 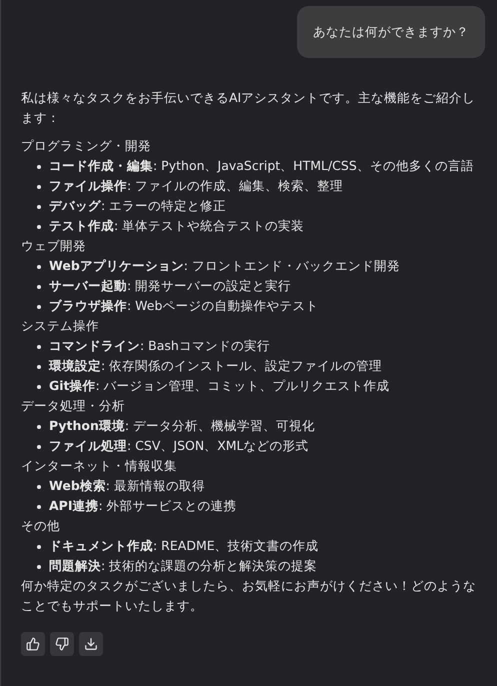 What do you see at coordinates (60, 326) in the screenshot?
I see `section-heading: システム操作` at bounding box center [60, 326].